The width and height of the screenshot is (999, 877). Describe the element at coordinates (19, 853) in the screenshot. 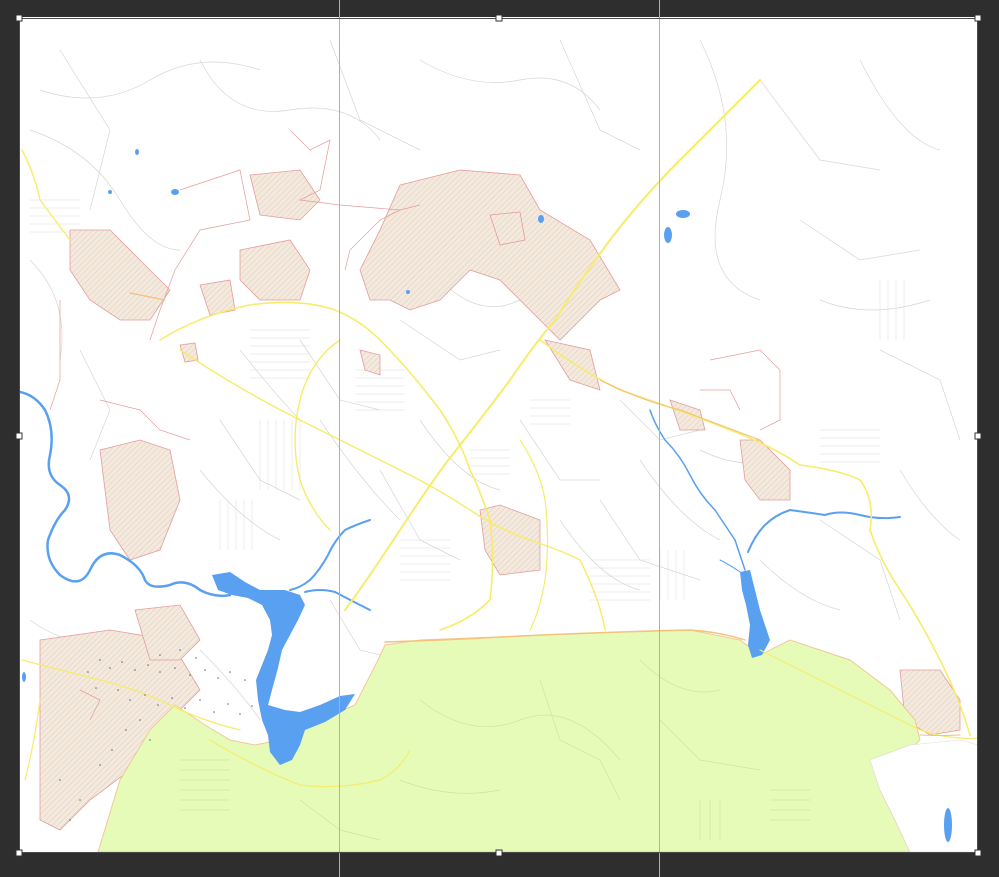

I see `resize-handle-bl` at that location.